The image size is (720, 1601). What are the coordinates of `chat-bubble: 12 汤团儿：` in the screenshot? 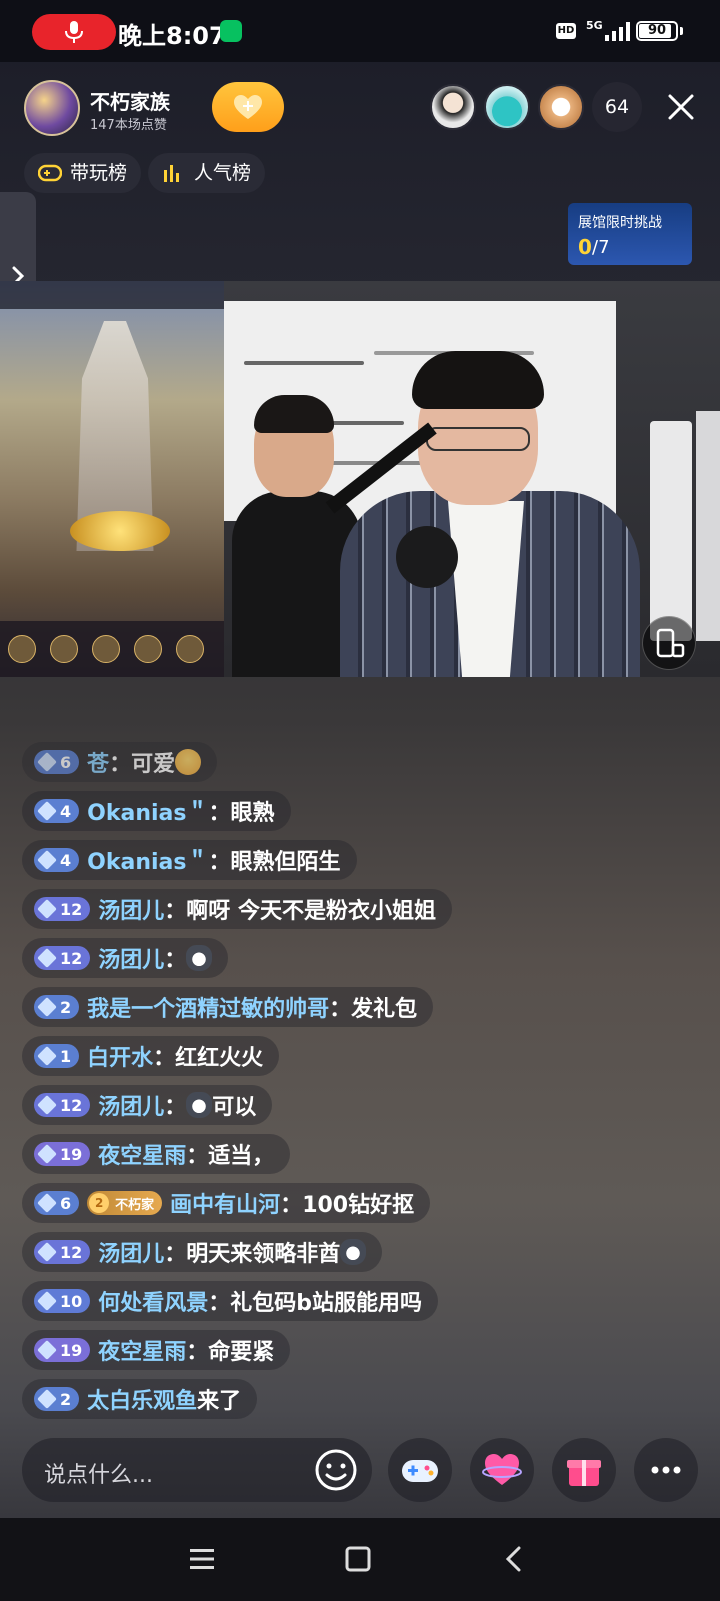 It's located at (125, 958).